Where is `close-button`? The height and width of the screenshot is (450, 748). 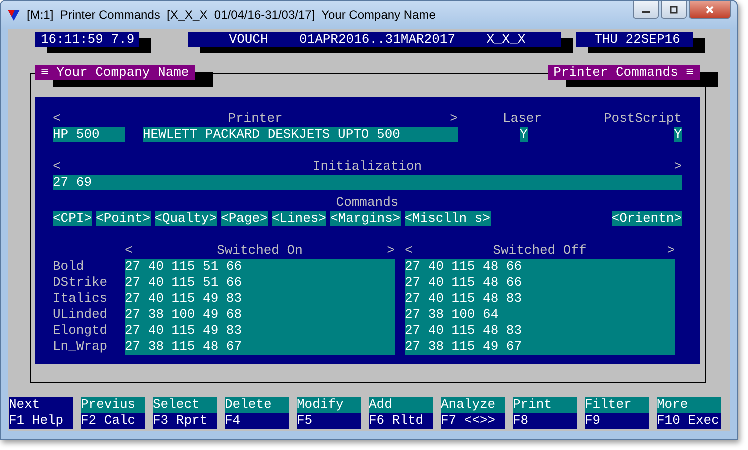
close-button is located at coordinates (710, 10).